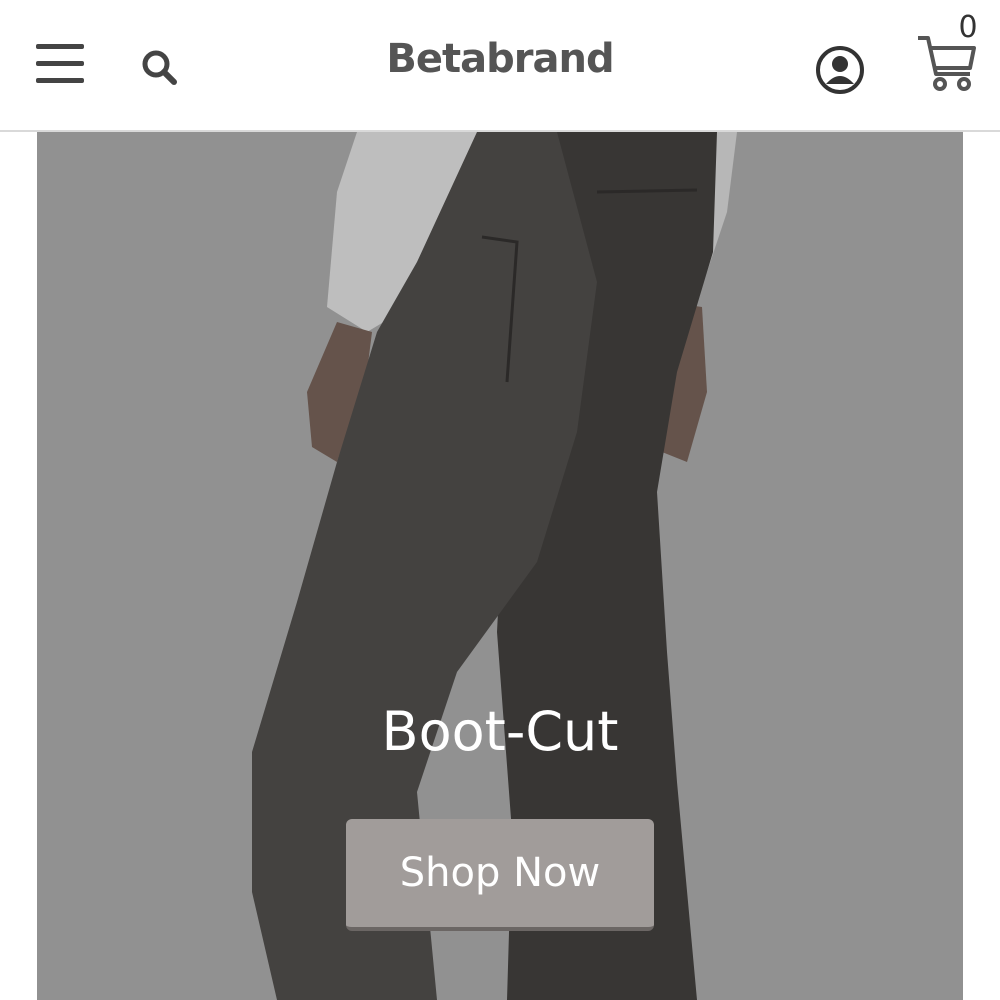 The width and height of the screenshot is (1000, 1000). Describe the element at coordinates (160, 68) in the screenshot. I see `search-icon` at that location.